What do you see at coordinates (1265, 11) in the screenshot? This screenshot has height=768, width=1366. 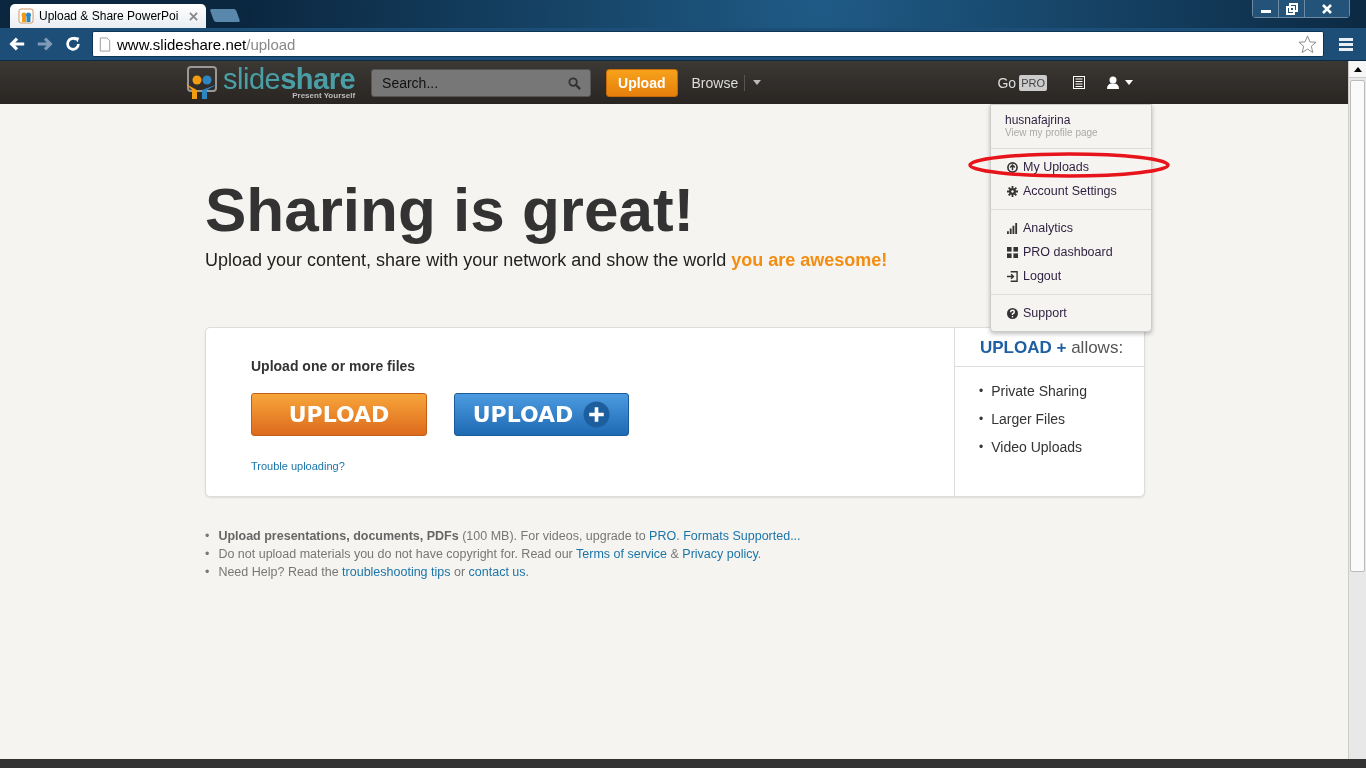 I see `minimize-icon` at bounding box center [1265, 11].